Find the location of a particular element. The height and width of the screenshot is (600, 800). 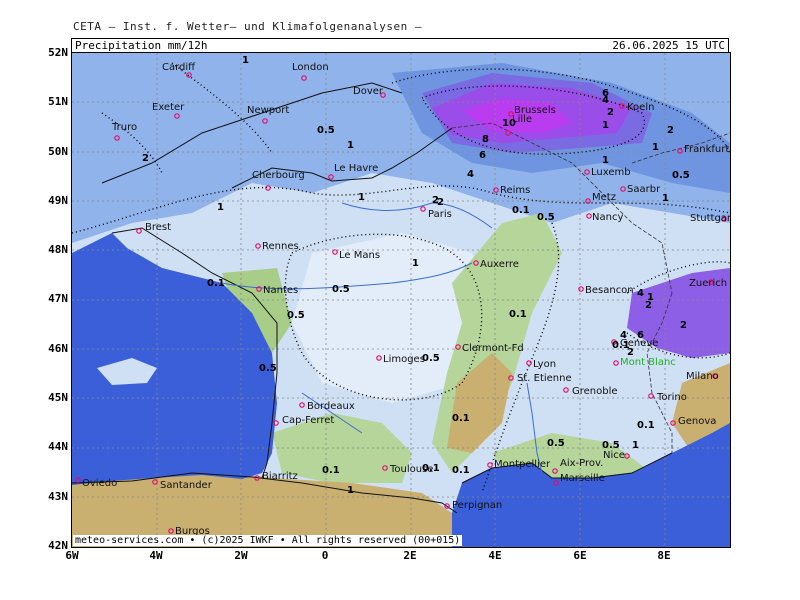

lon-label-6w: 6W is located at coordinates (72, 555).